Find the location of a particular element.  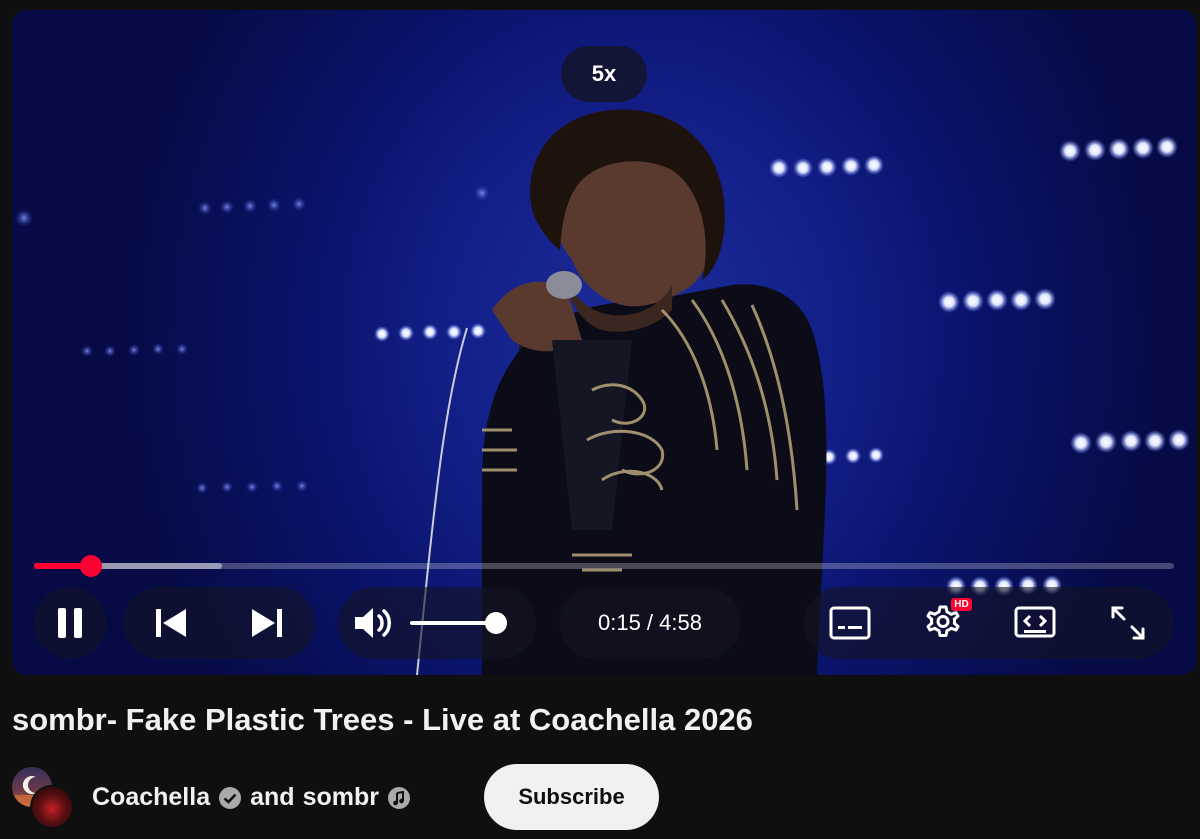

fullscreen-button is located at coordinates (1128, 623).